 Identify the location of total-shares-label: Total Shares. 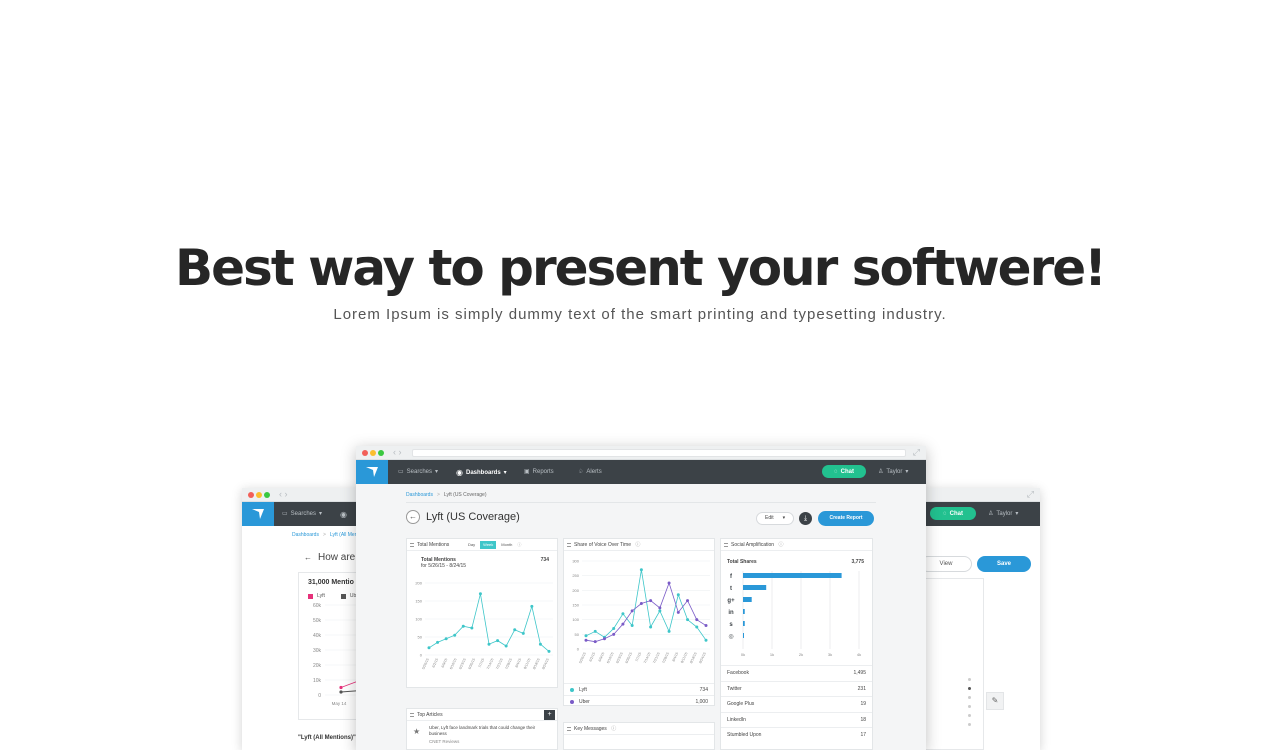
(742, 562).